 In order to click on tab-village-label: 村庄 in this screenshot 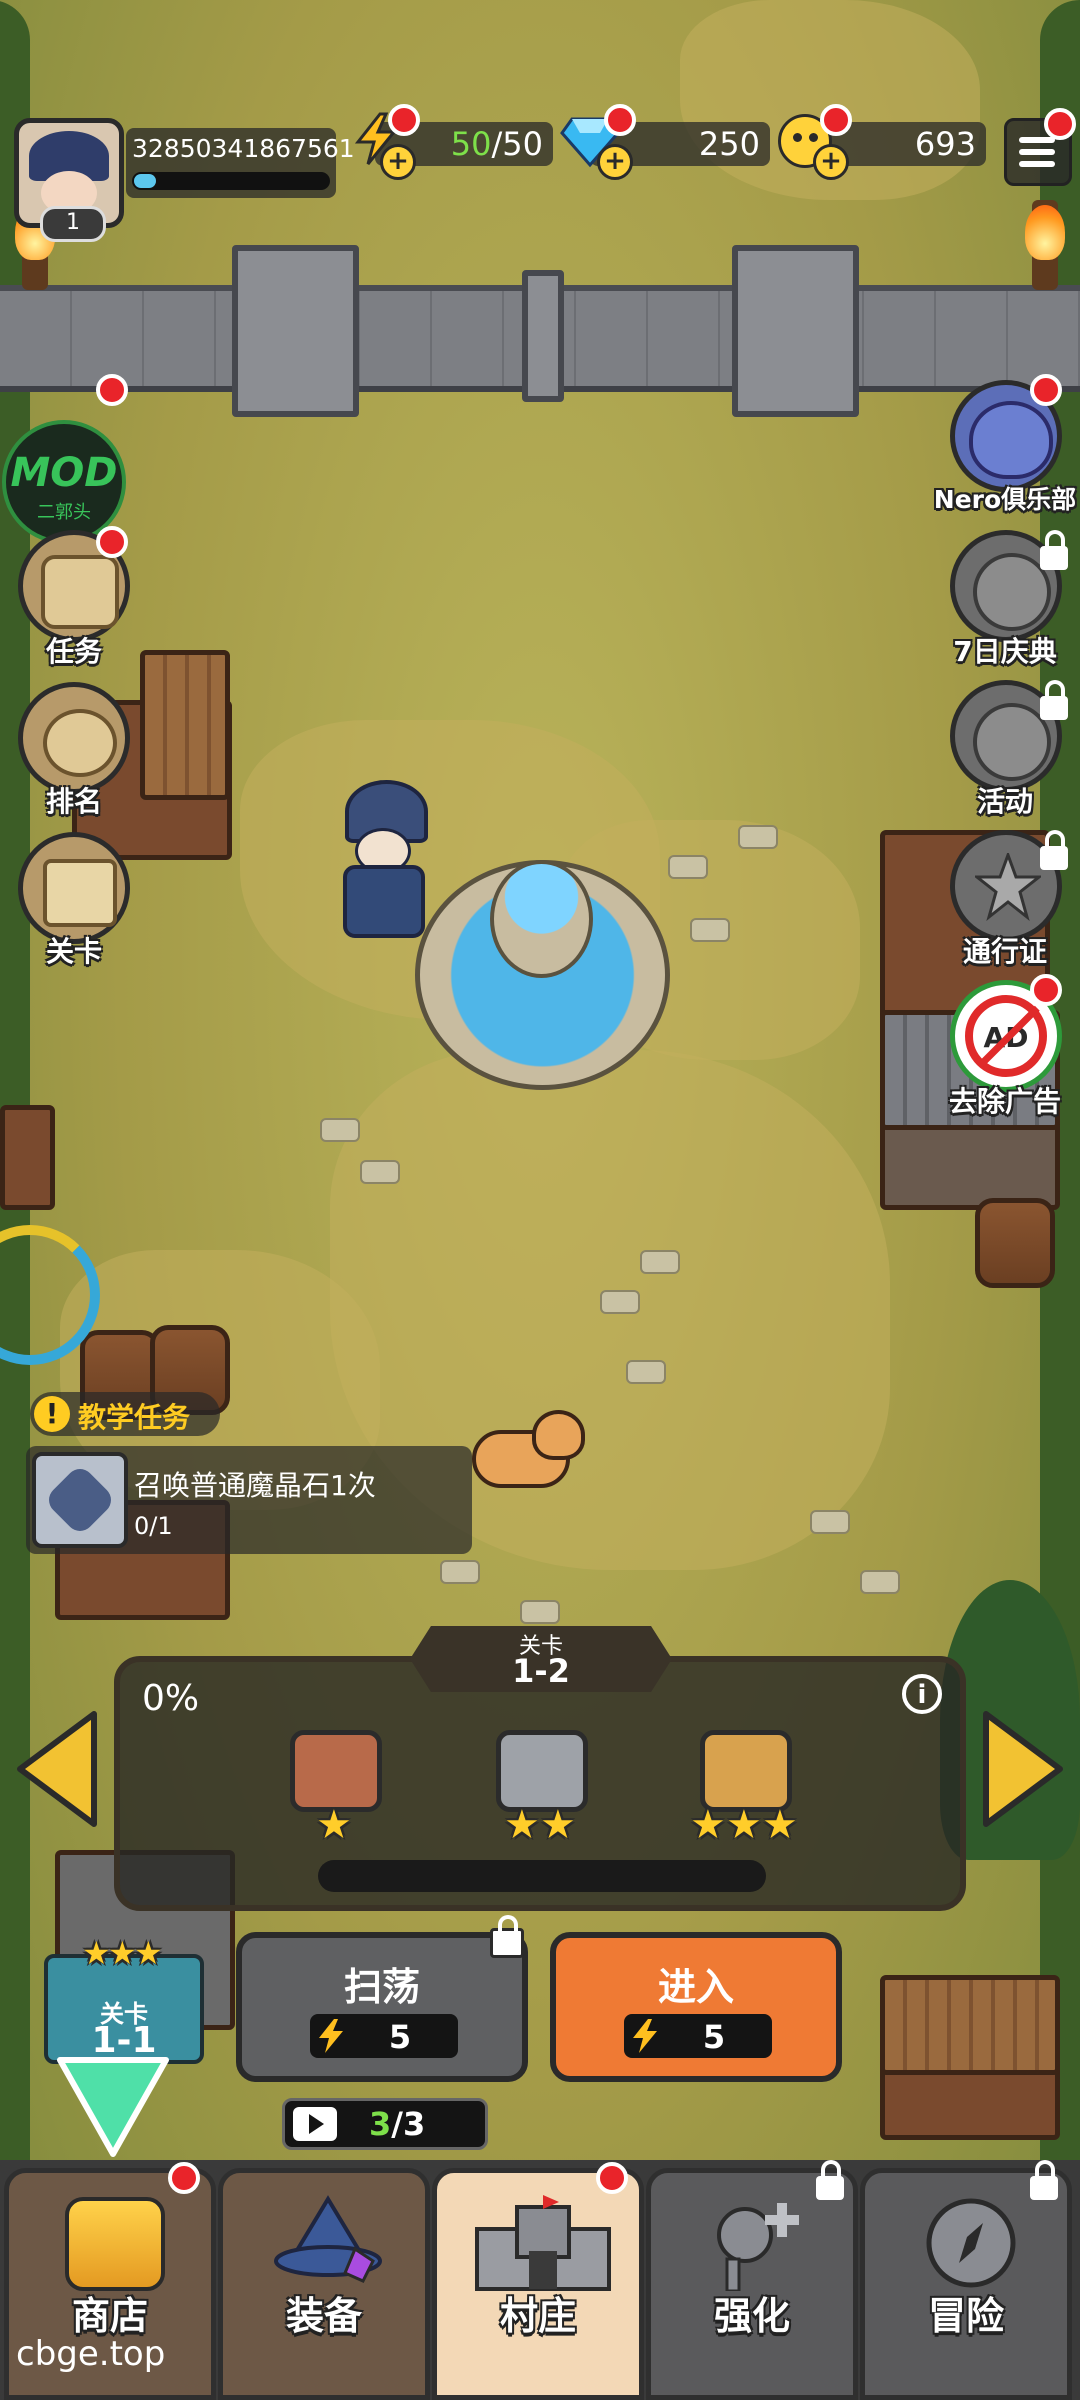, I will do `click(537, 2316)`.